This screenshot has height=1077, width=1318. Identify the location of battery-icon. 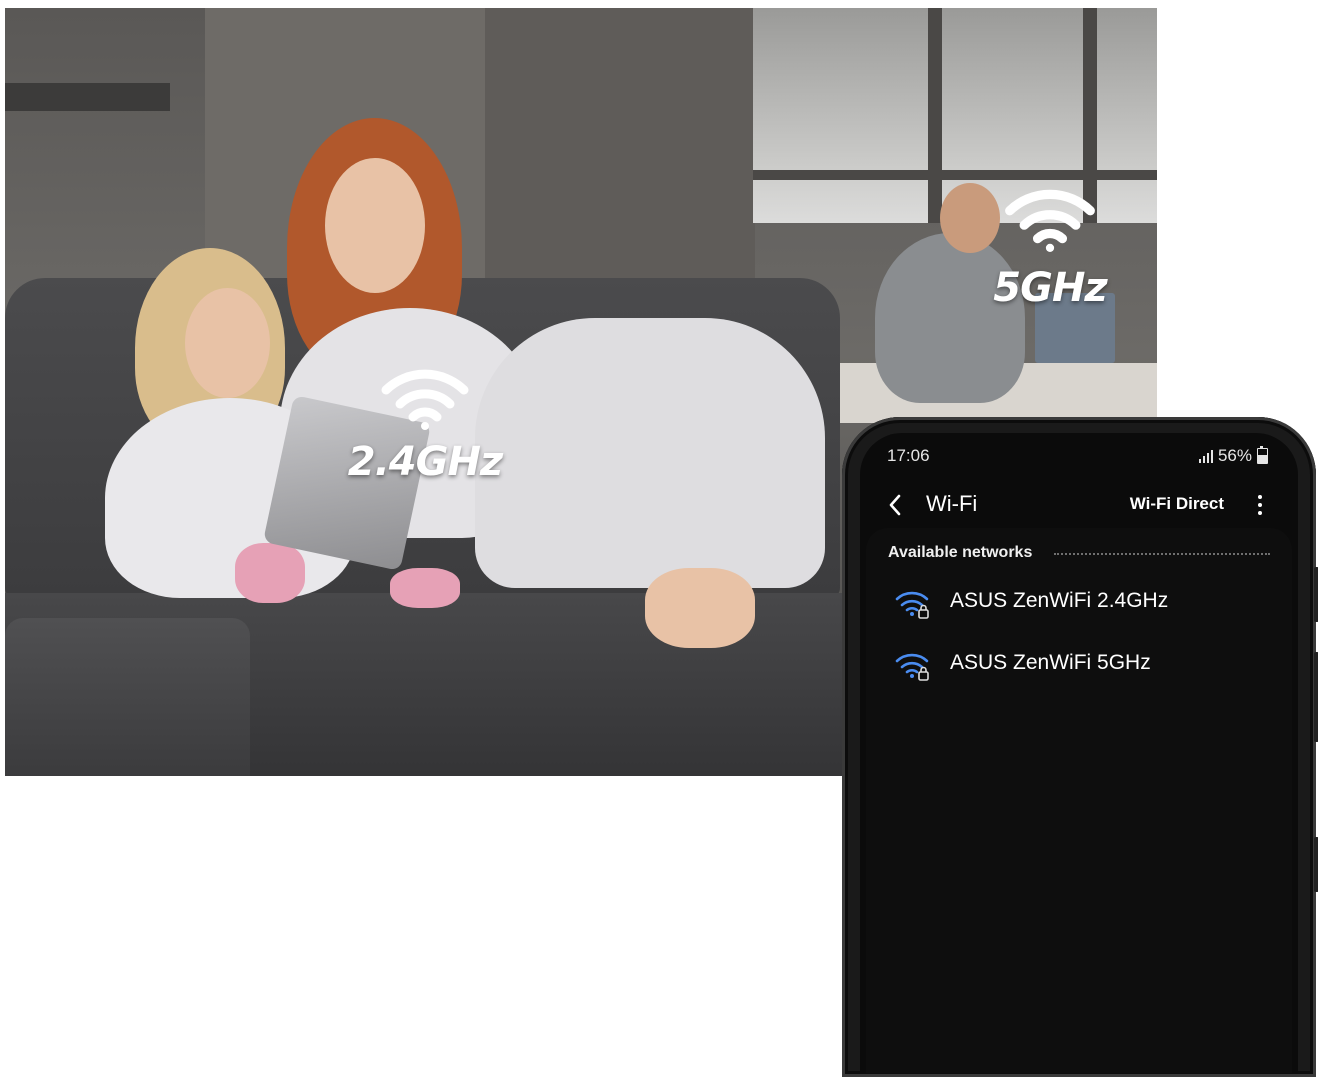
(1262, 455).